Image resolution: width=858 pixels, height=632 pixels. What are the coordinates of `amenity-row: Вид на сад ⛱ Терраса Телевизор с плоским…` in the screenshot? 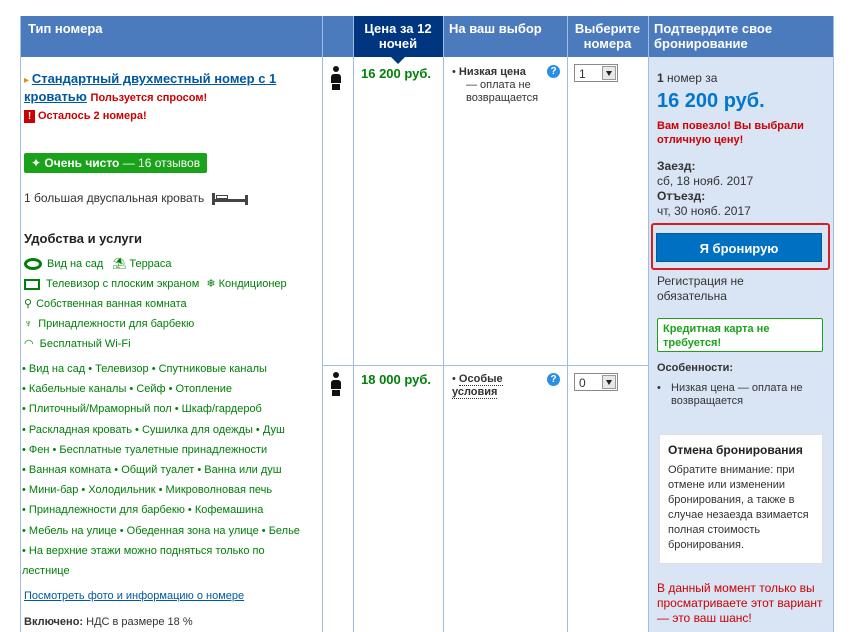 It's located at (155, 304).